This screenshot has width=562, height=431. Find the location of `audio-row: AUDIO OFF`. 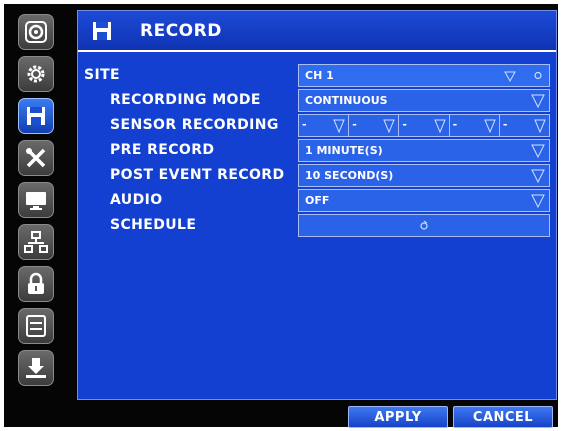

audio-row: AUDIO OFF is located at coordinates (317, 201).